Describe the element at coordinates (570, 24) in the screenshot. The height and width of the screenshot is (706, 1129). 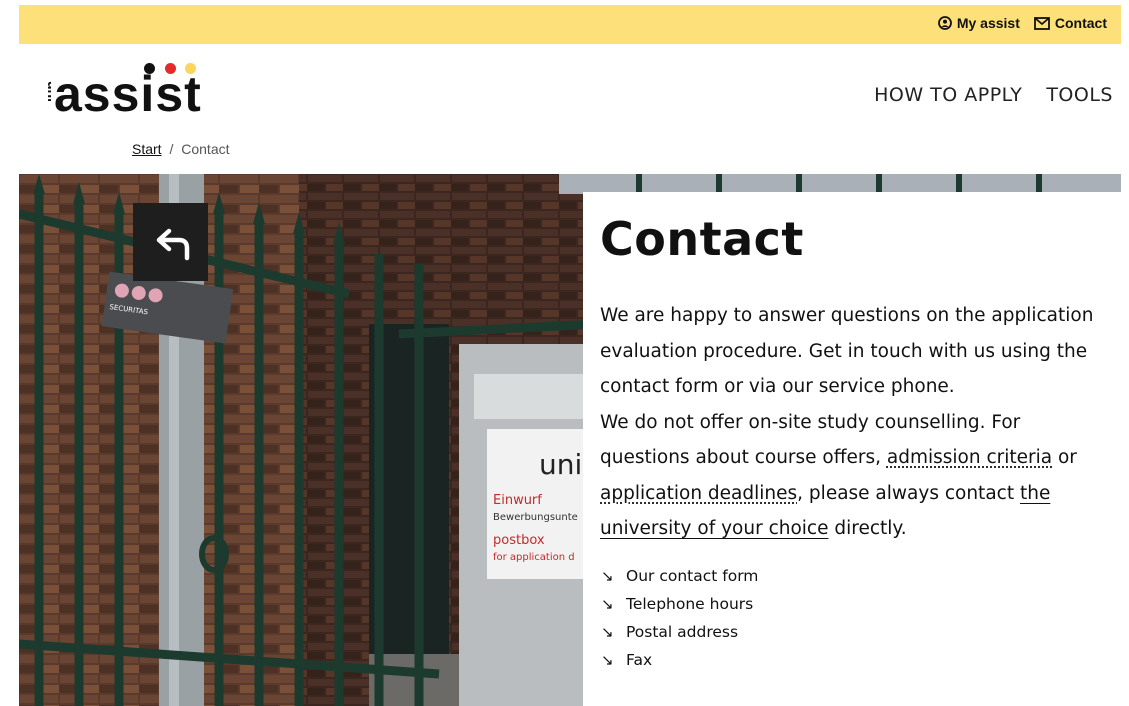
I see `top-utility-bar: My assist Contact` at that location.